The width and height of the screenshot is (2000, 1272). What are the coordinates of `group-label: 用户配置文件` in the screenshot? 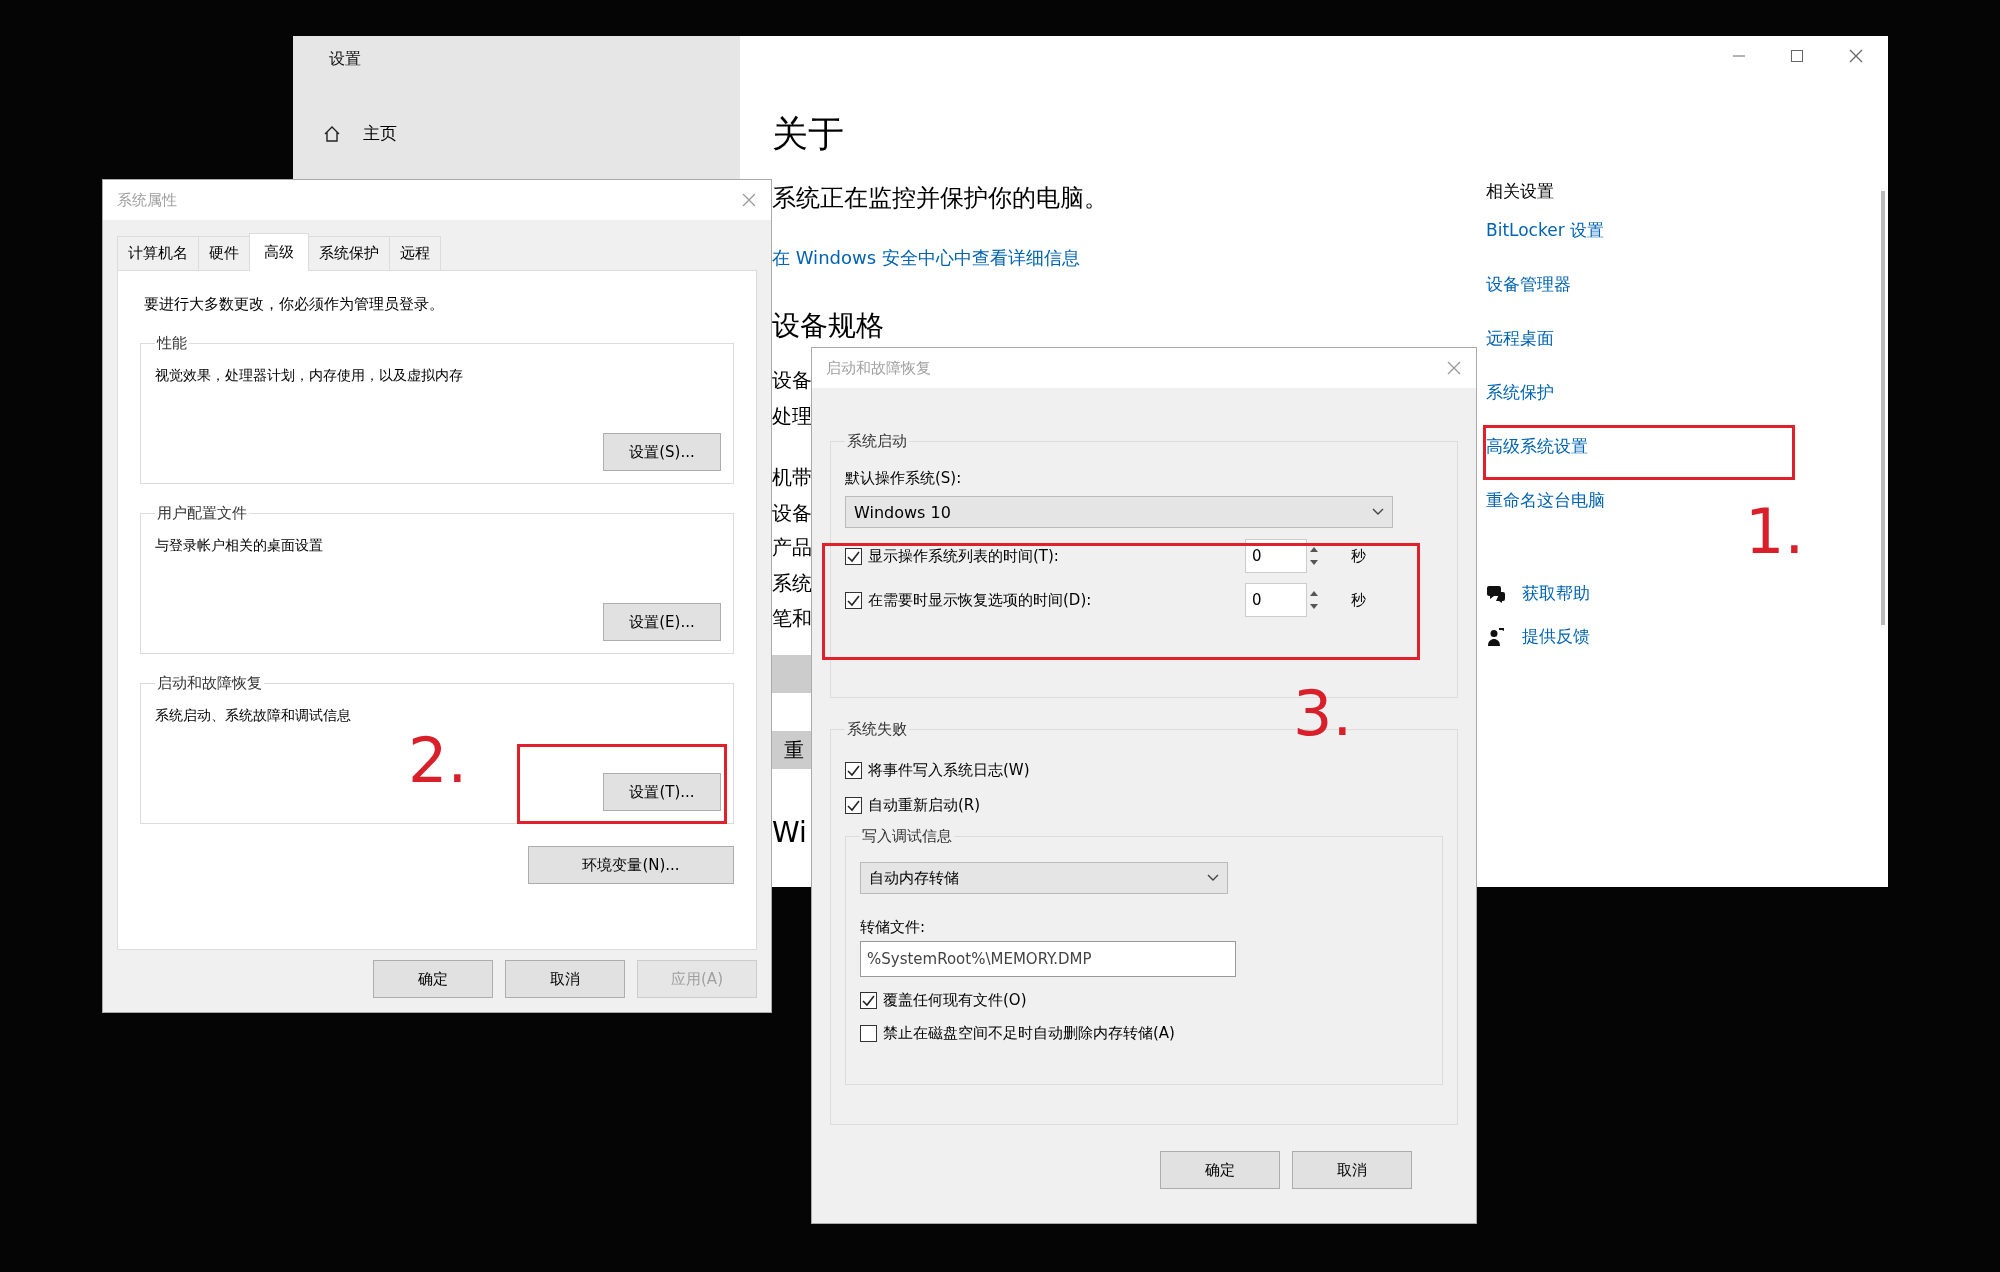 It's located at (202, 513).